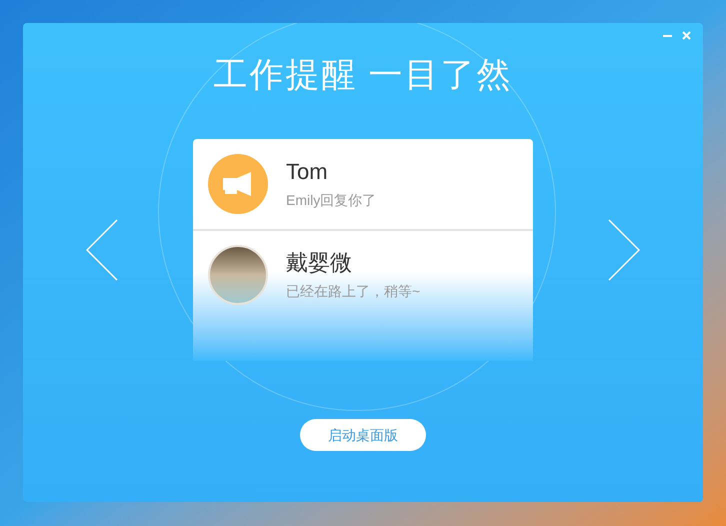 The image size is (726, 526). Describe the element at coordinates (353, 291) in the screenshot. I see `message-preview: 已经在路上了，稍等~` at that location.